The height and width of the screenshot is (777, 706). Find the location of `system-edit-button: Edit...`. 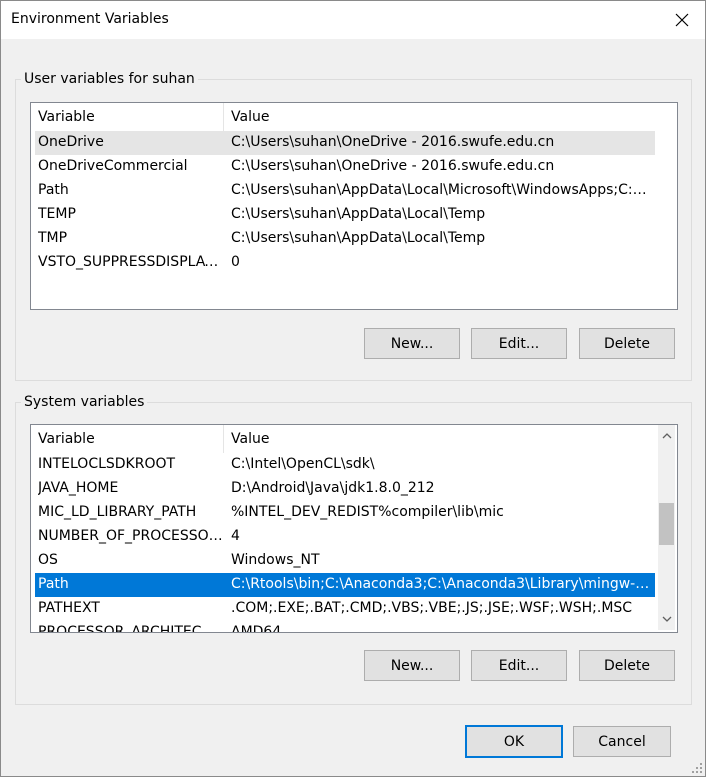

system-edit-button: Edit... is located at coordinates (519, 665).